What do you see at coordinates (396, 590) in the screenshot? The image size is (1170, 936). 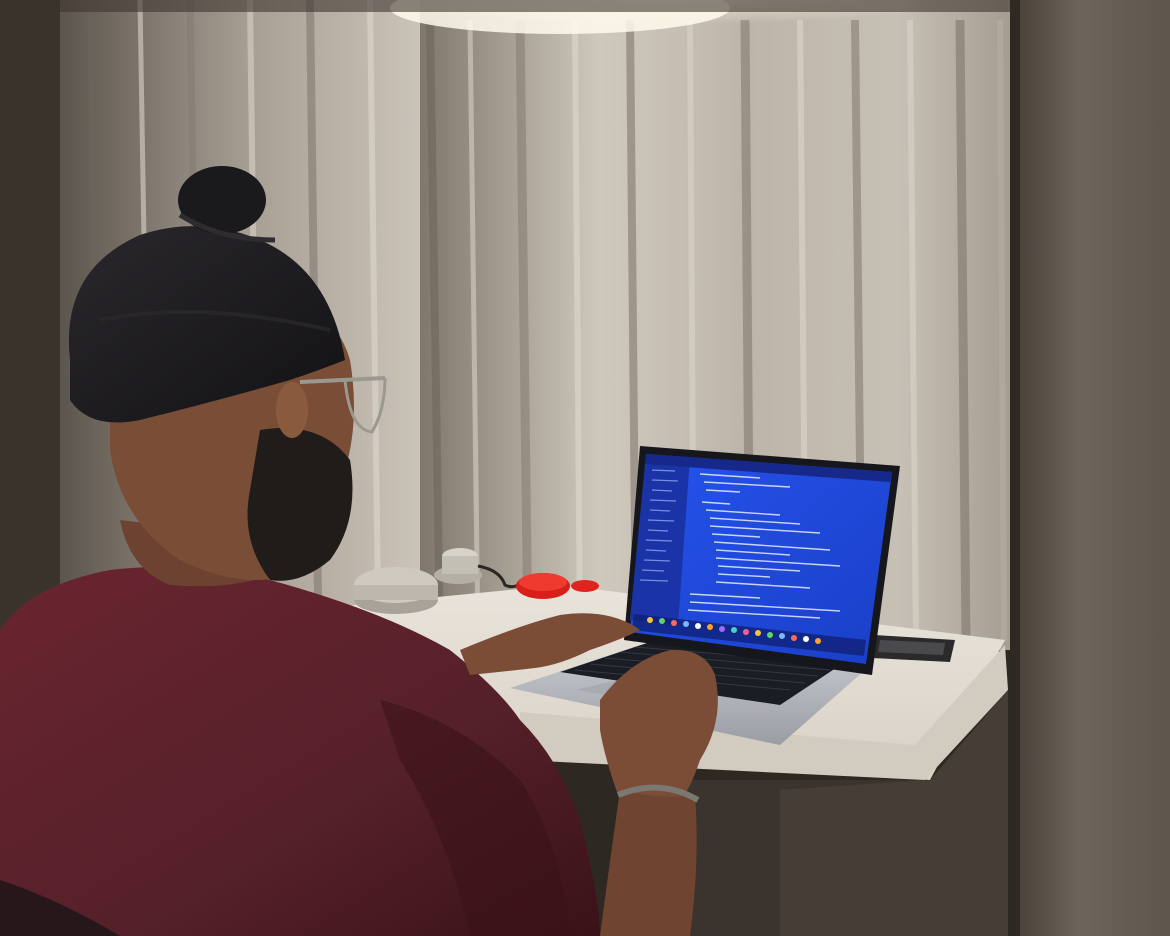 I see `smart-speaker` at bounding box center [396, 590].